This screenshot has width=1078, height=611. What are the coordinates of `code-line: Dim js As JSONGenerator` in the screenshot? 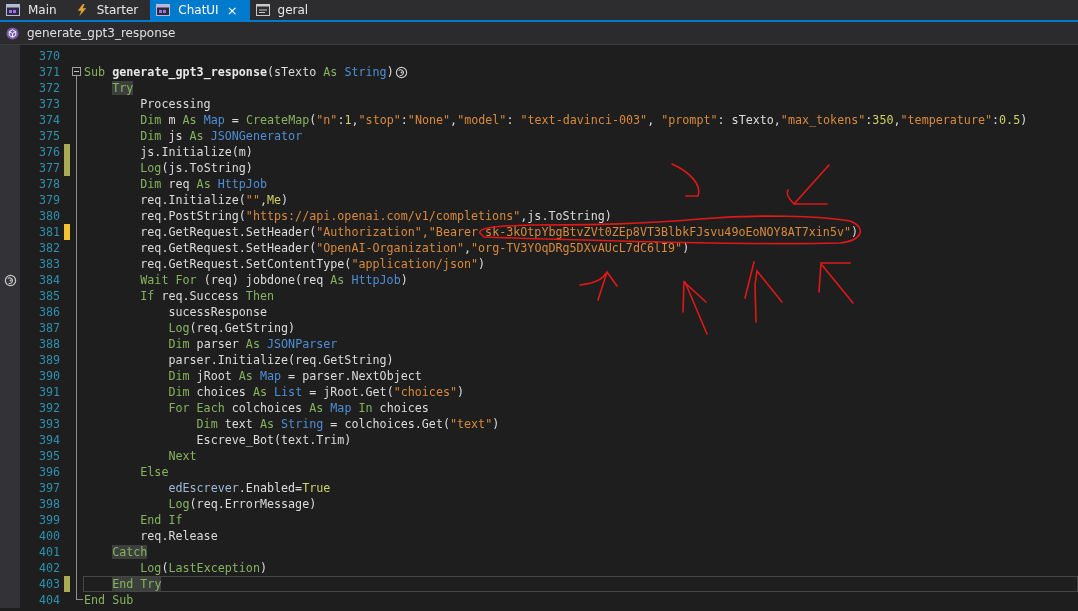 It's located at (221, 136).